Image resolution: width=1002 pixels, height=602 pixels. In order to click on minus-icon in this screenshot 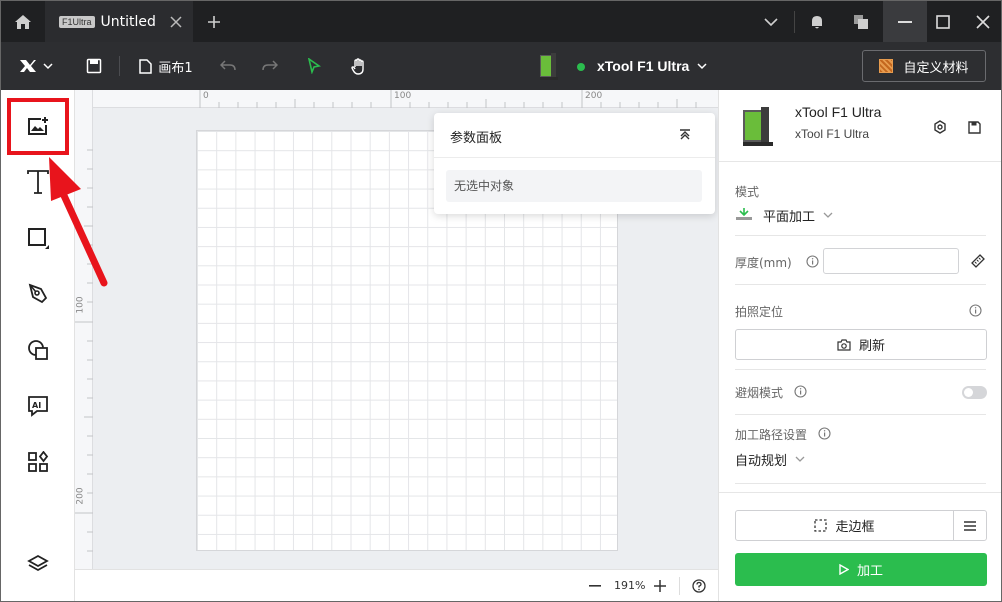, I will do `click(595, 586)`.